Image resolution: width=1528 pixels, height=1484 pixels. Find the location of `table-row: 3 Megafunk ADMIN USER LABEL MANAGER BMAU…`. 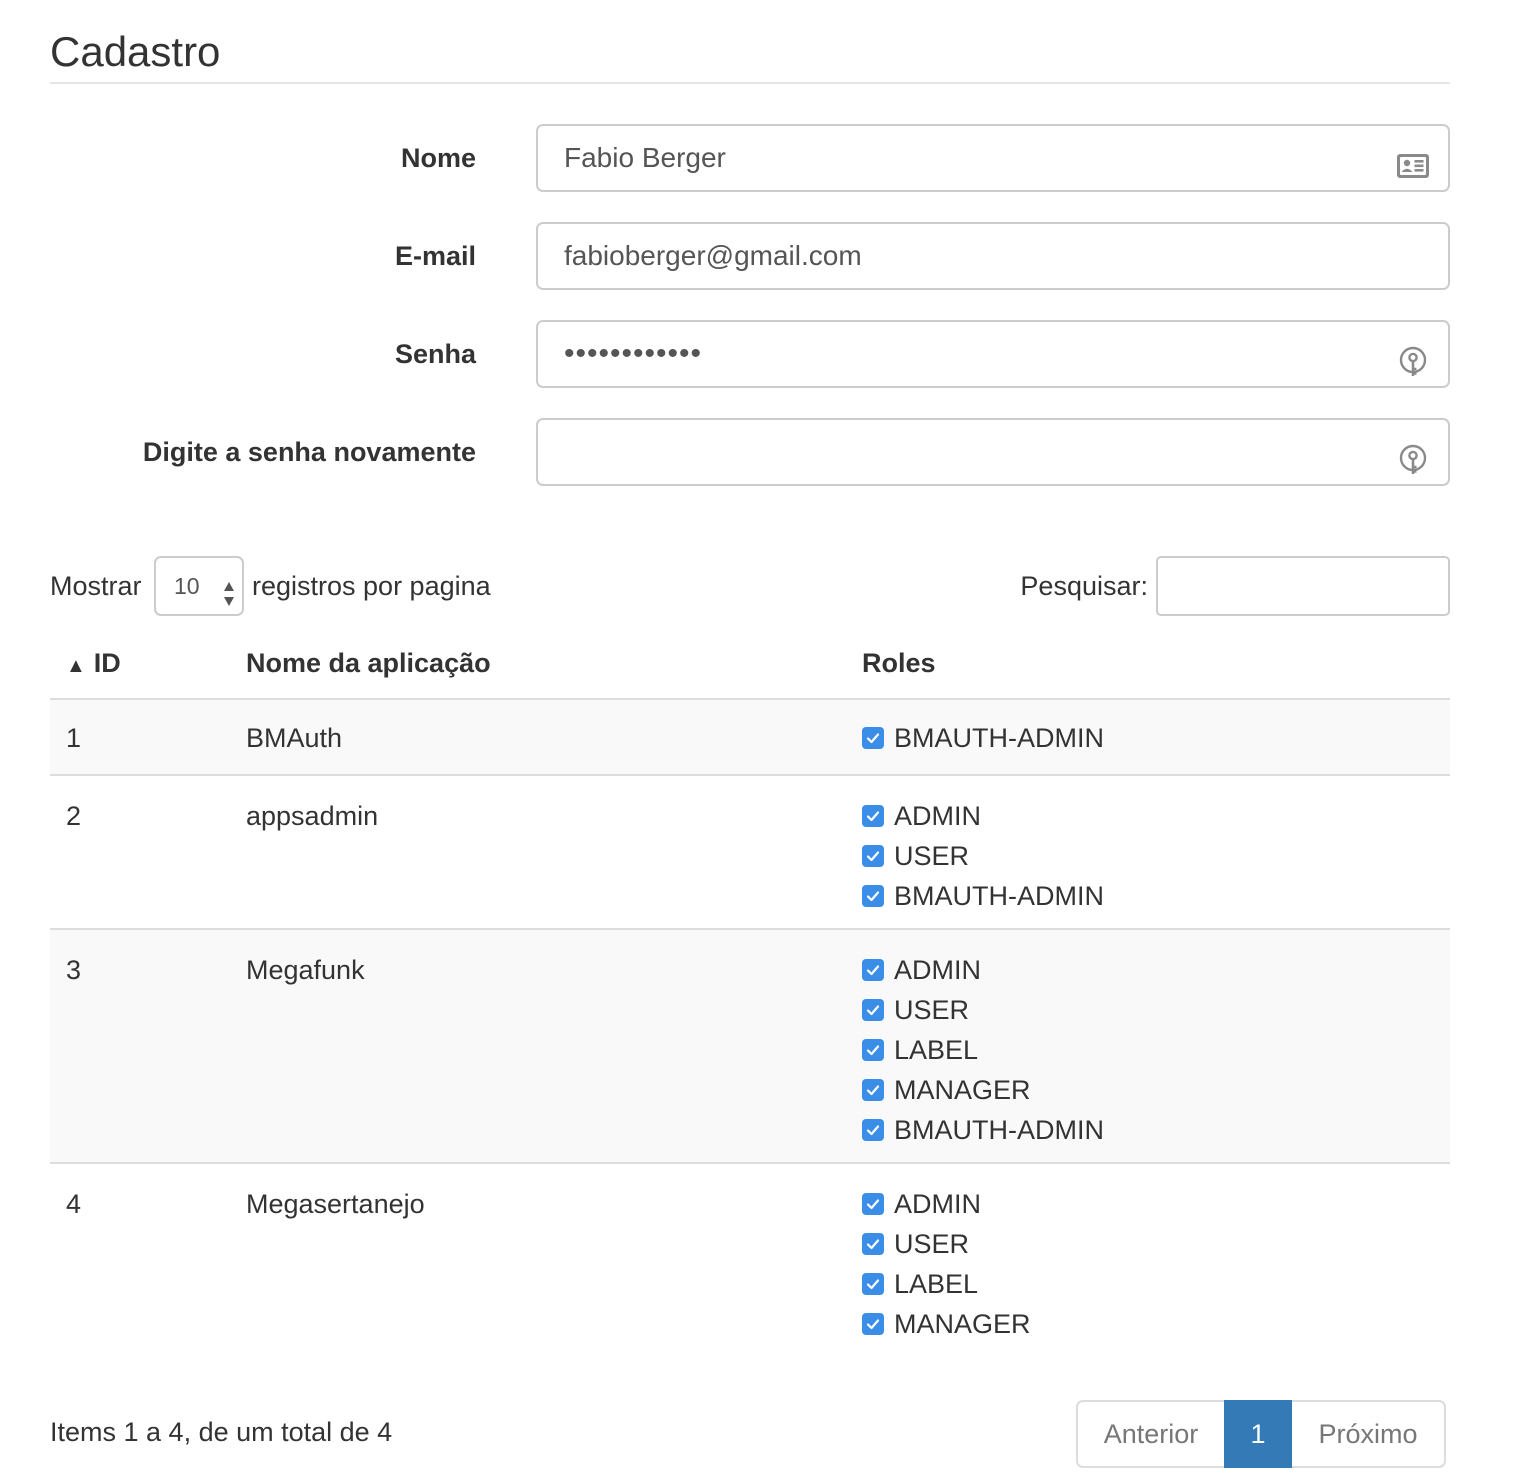

table-row: 3 Megafunk ADMIN USER LABEL MANAGER BMAU… is located at coordinates (750, 1047).